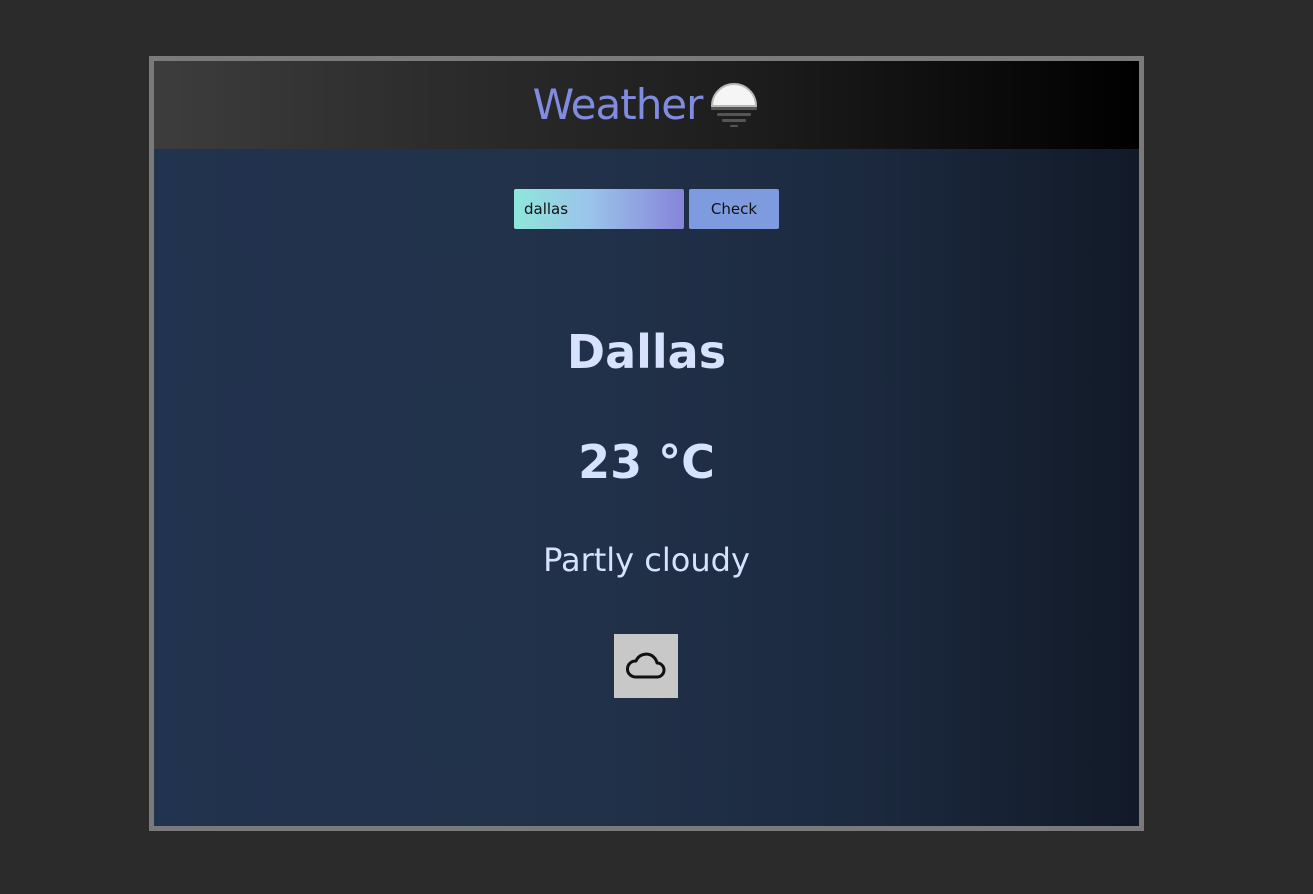  I want to click on sunset-svg, so click(734, 105).